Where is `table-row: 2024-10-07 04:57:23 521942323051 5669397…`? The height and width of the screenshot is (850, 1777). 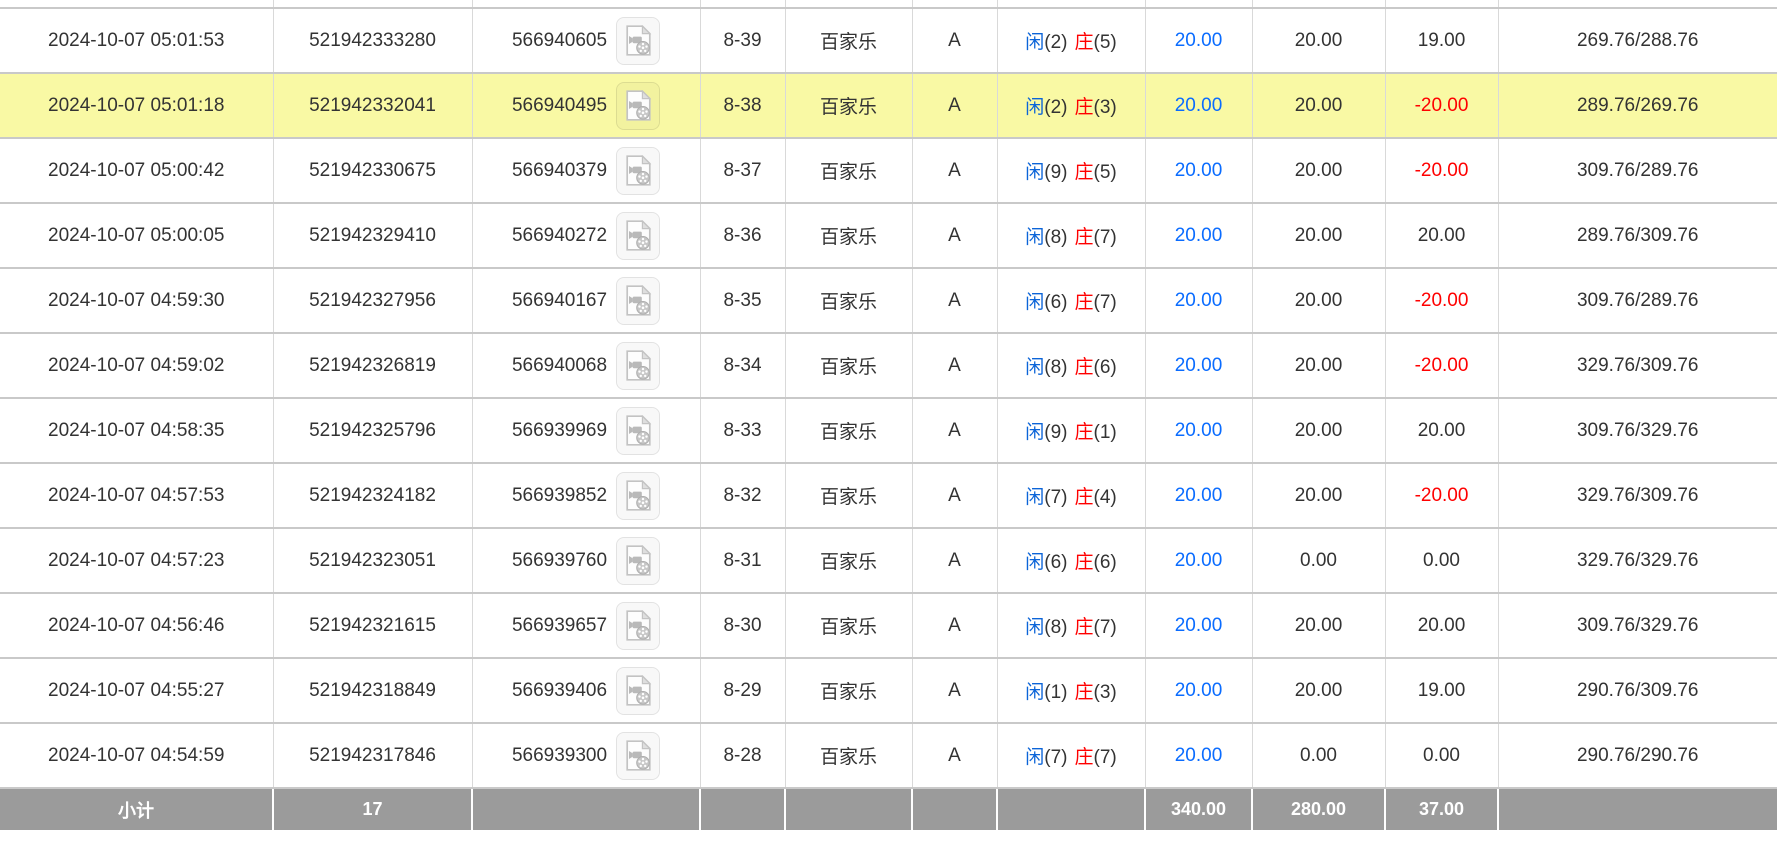 table-row: 2024-10-07 04:57:23 521942323051 5669397… is located at coordinates (888, 561).